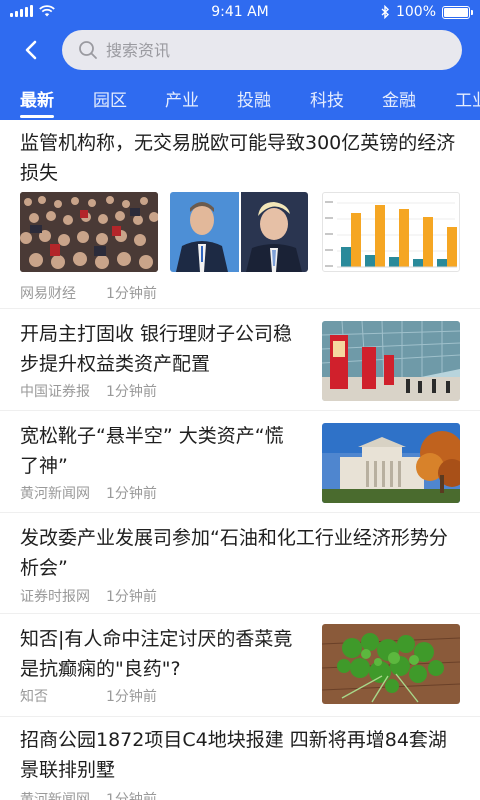 Image resolution: width=480 pixels, height=800 pixels. Describe the element at coordinates (55, 392) in the screenshot. I see `news-source: 中国证券报` at that location.